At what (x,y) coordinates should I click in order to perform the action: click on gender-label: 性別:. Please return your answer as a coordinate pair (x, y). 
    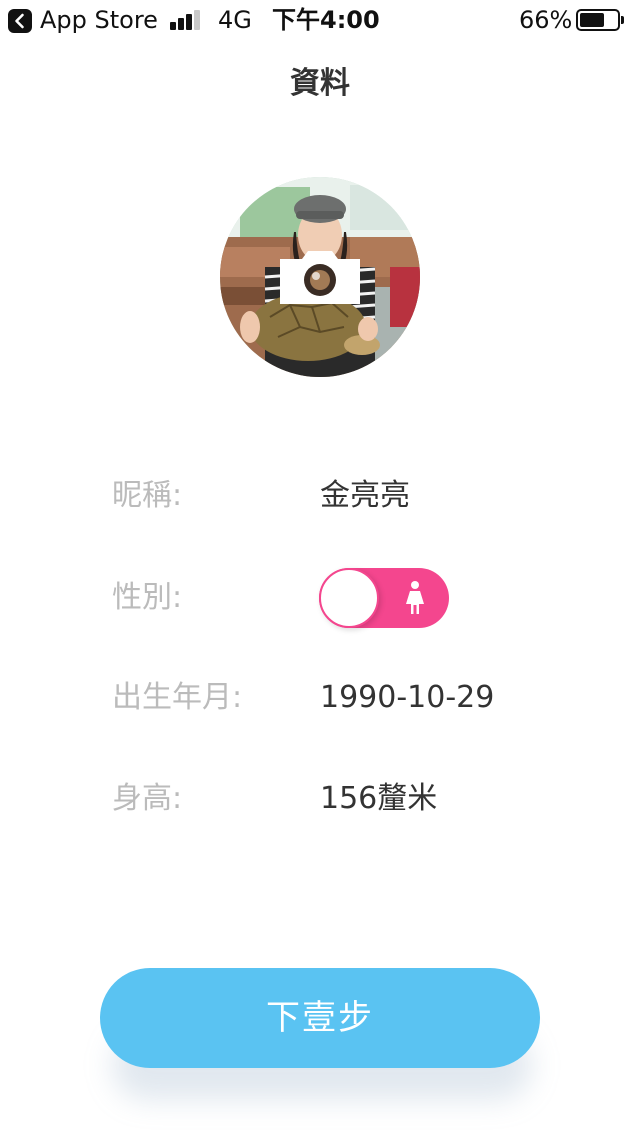
    Looking at the image, I should click on (147, 597).